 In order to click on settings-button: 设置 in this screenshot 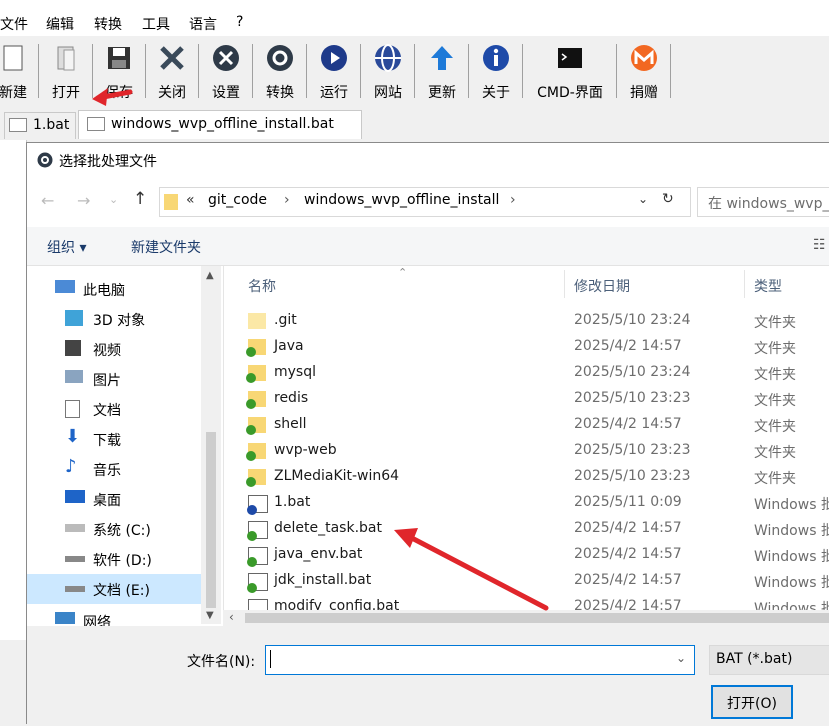, I will do `click(226, 71)`.